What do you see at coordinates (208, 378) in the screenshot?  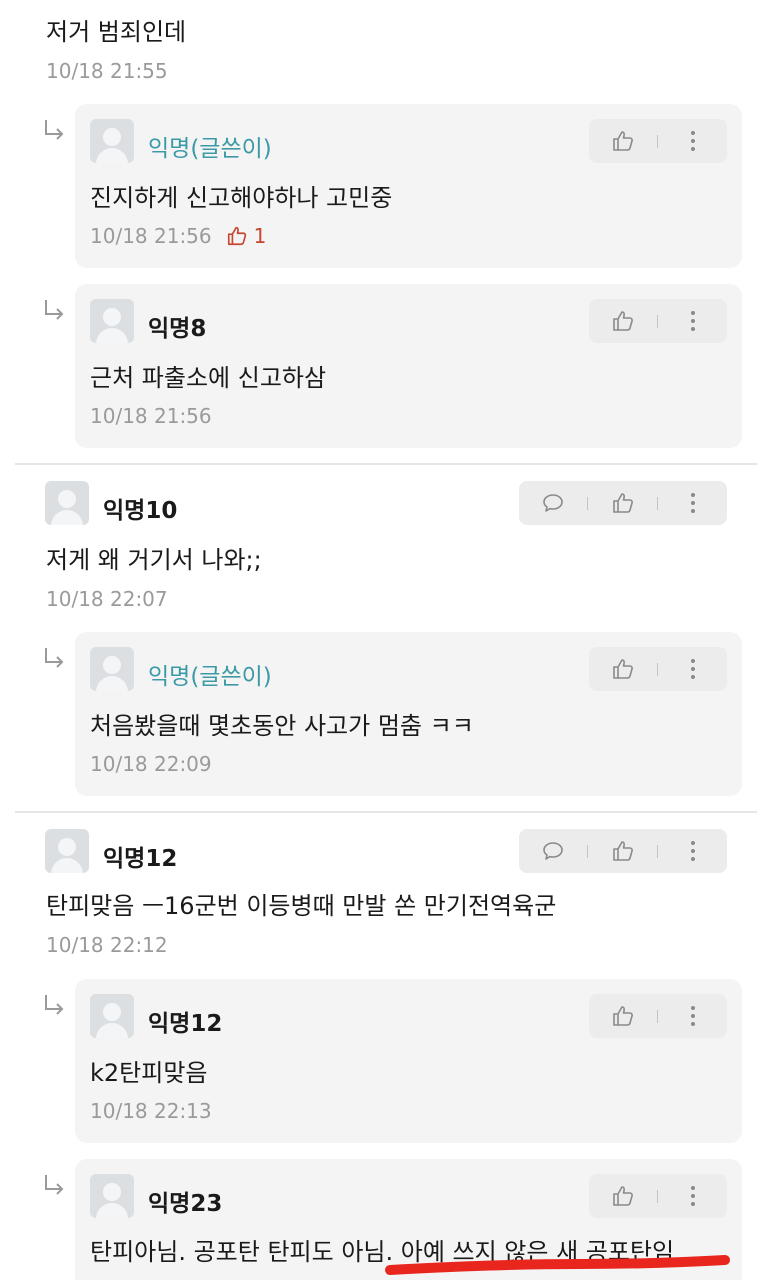 I see `reply-text: 근처 파출소에 신고하삼` at bounding box center [208, 378].